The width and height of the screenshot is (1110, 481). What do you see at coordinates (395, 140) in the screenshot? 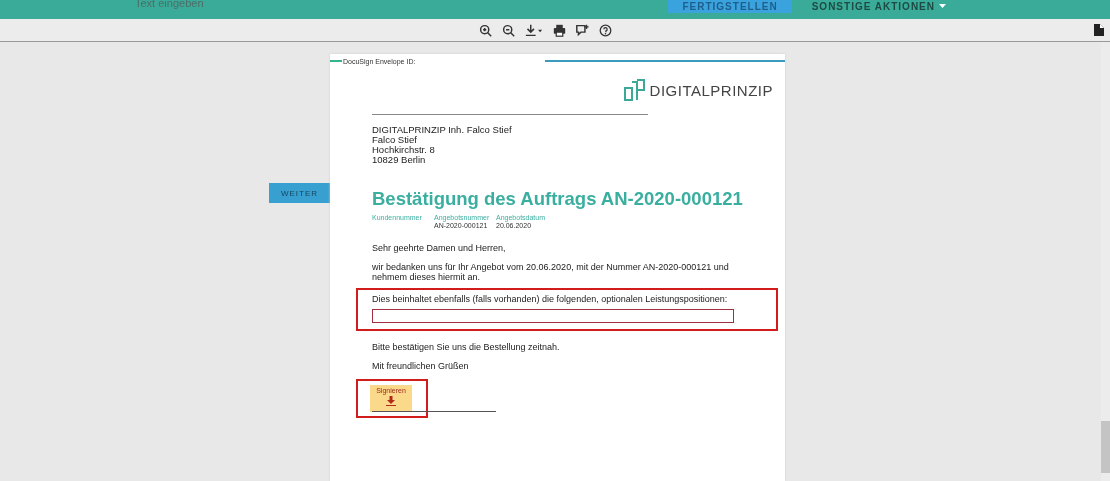
I see `address-line: Falco Stief` at bounding box center [395, 140].